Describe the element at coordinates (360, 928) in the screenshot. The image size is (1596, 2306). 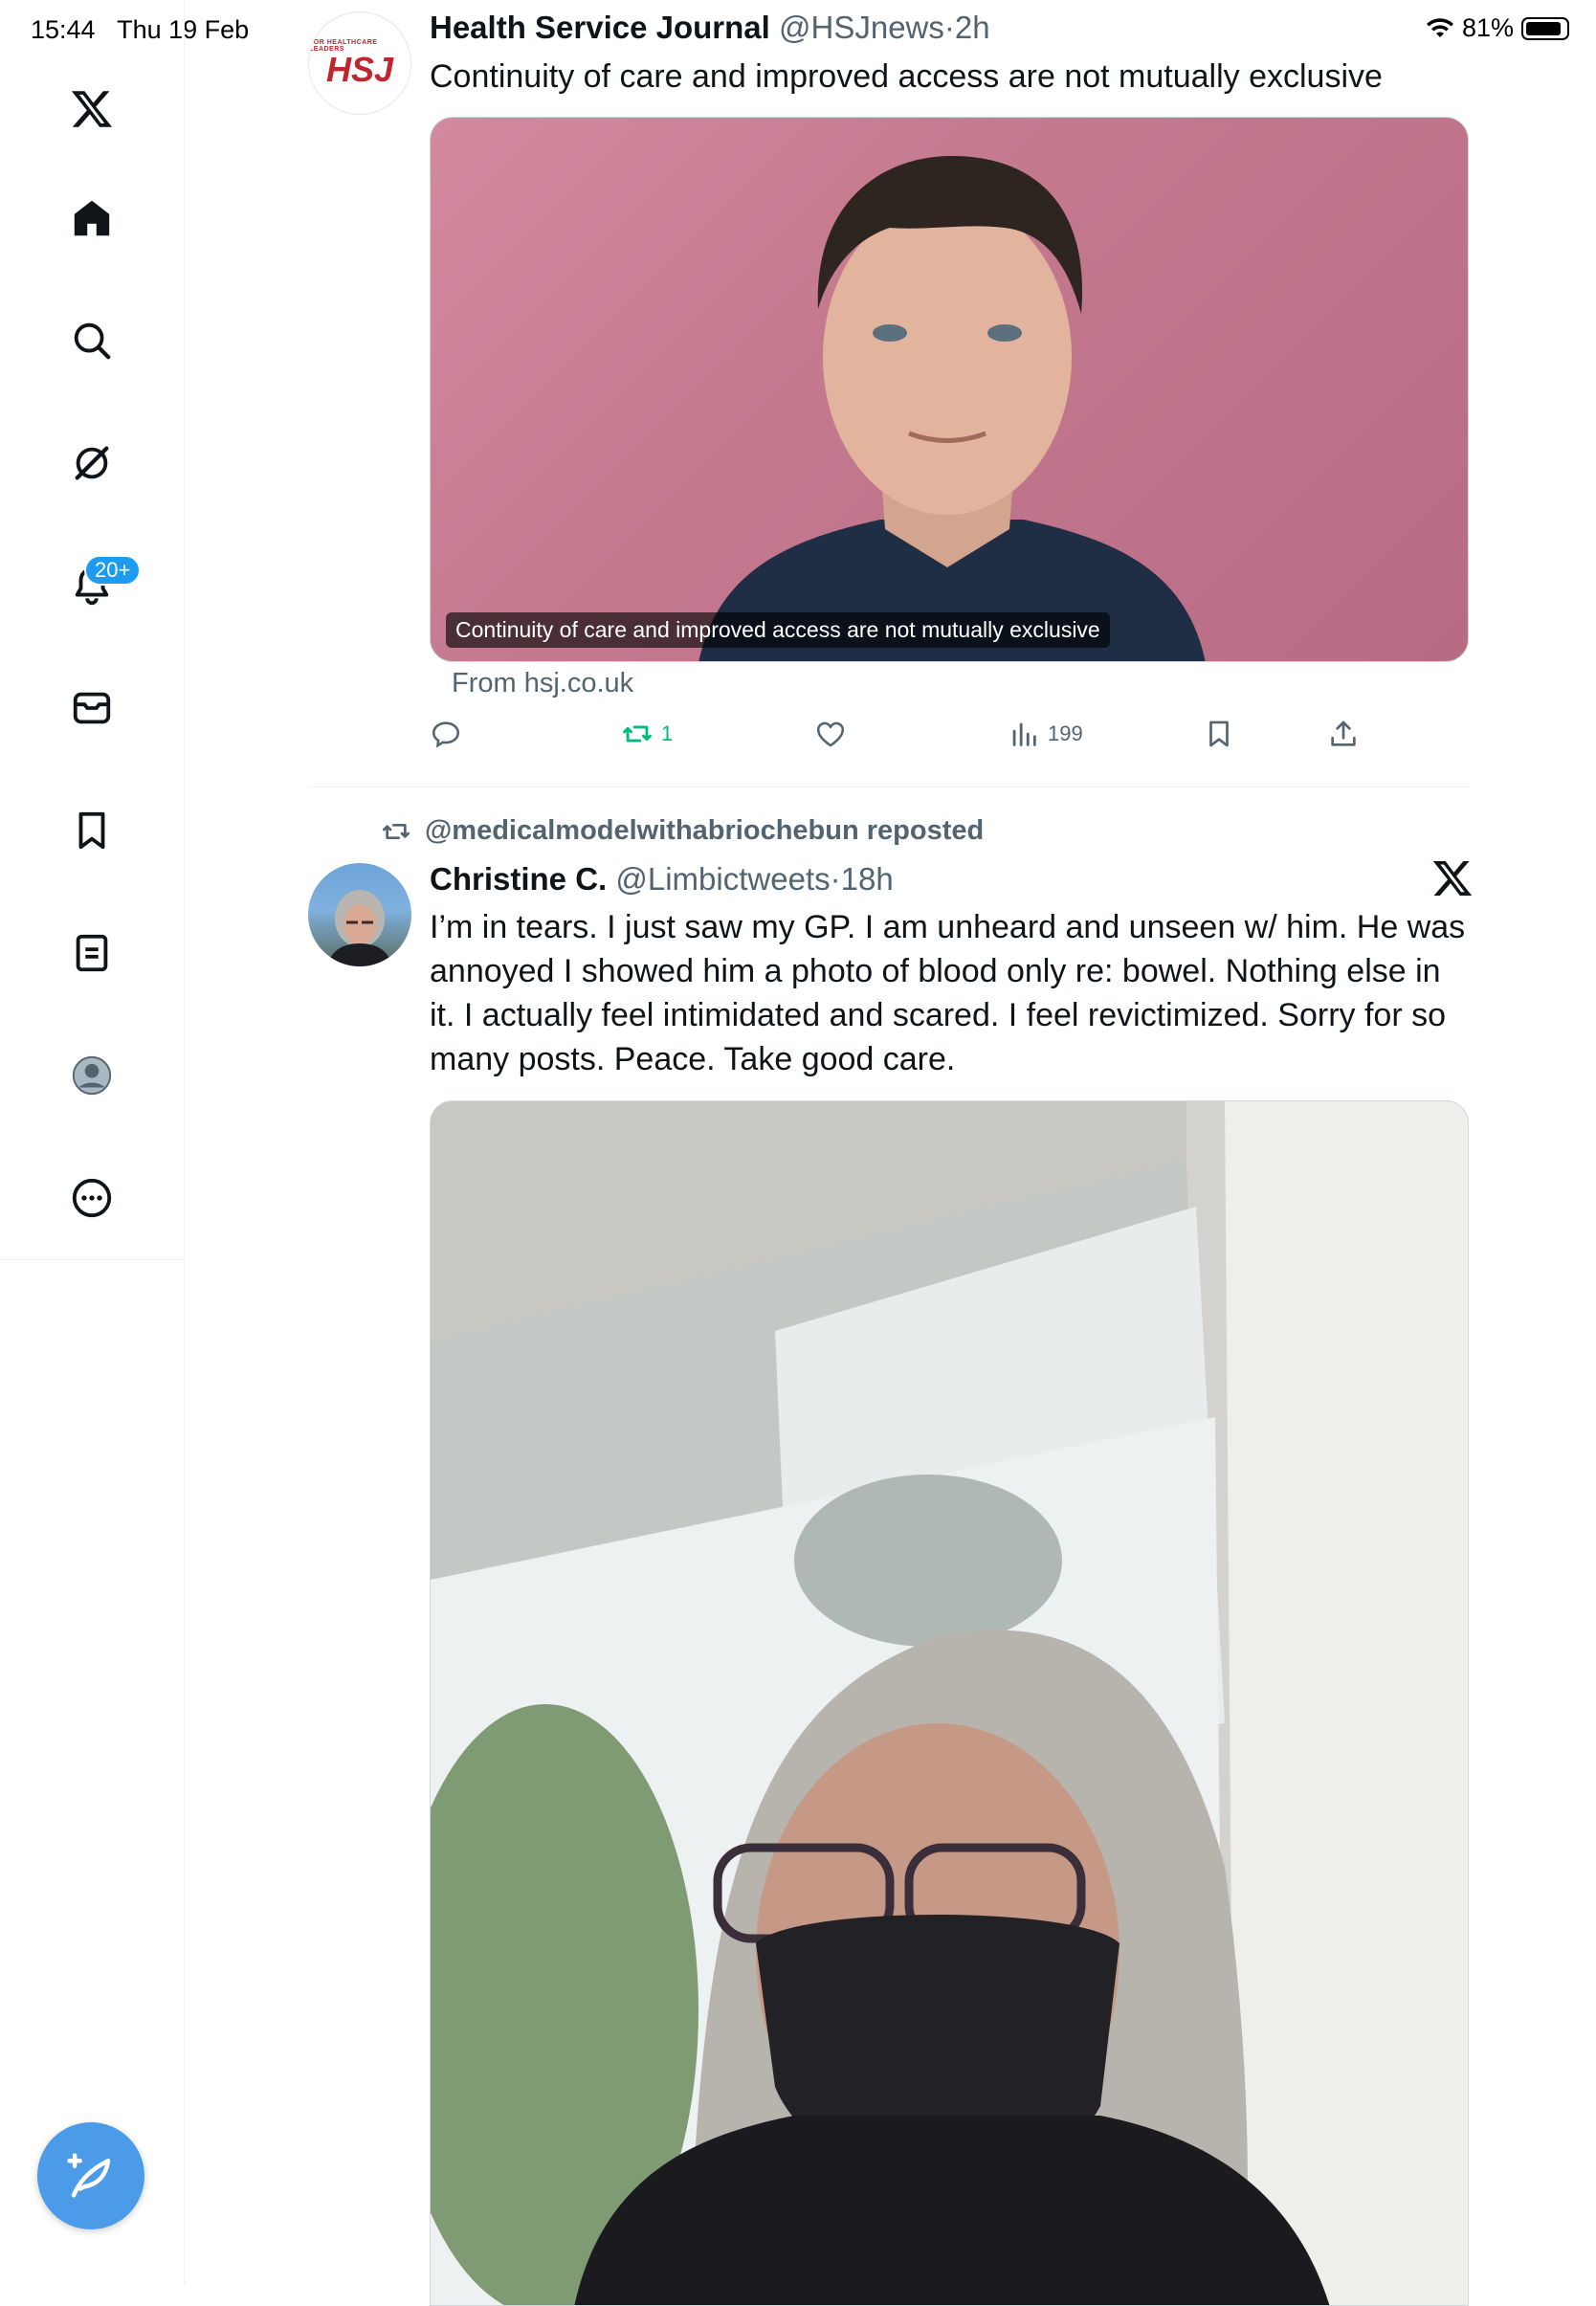
I see `avatar-photo` at that location.